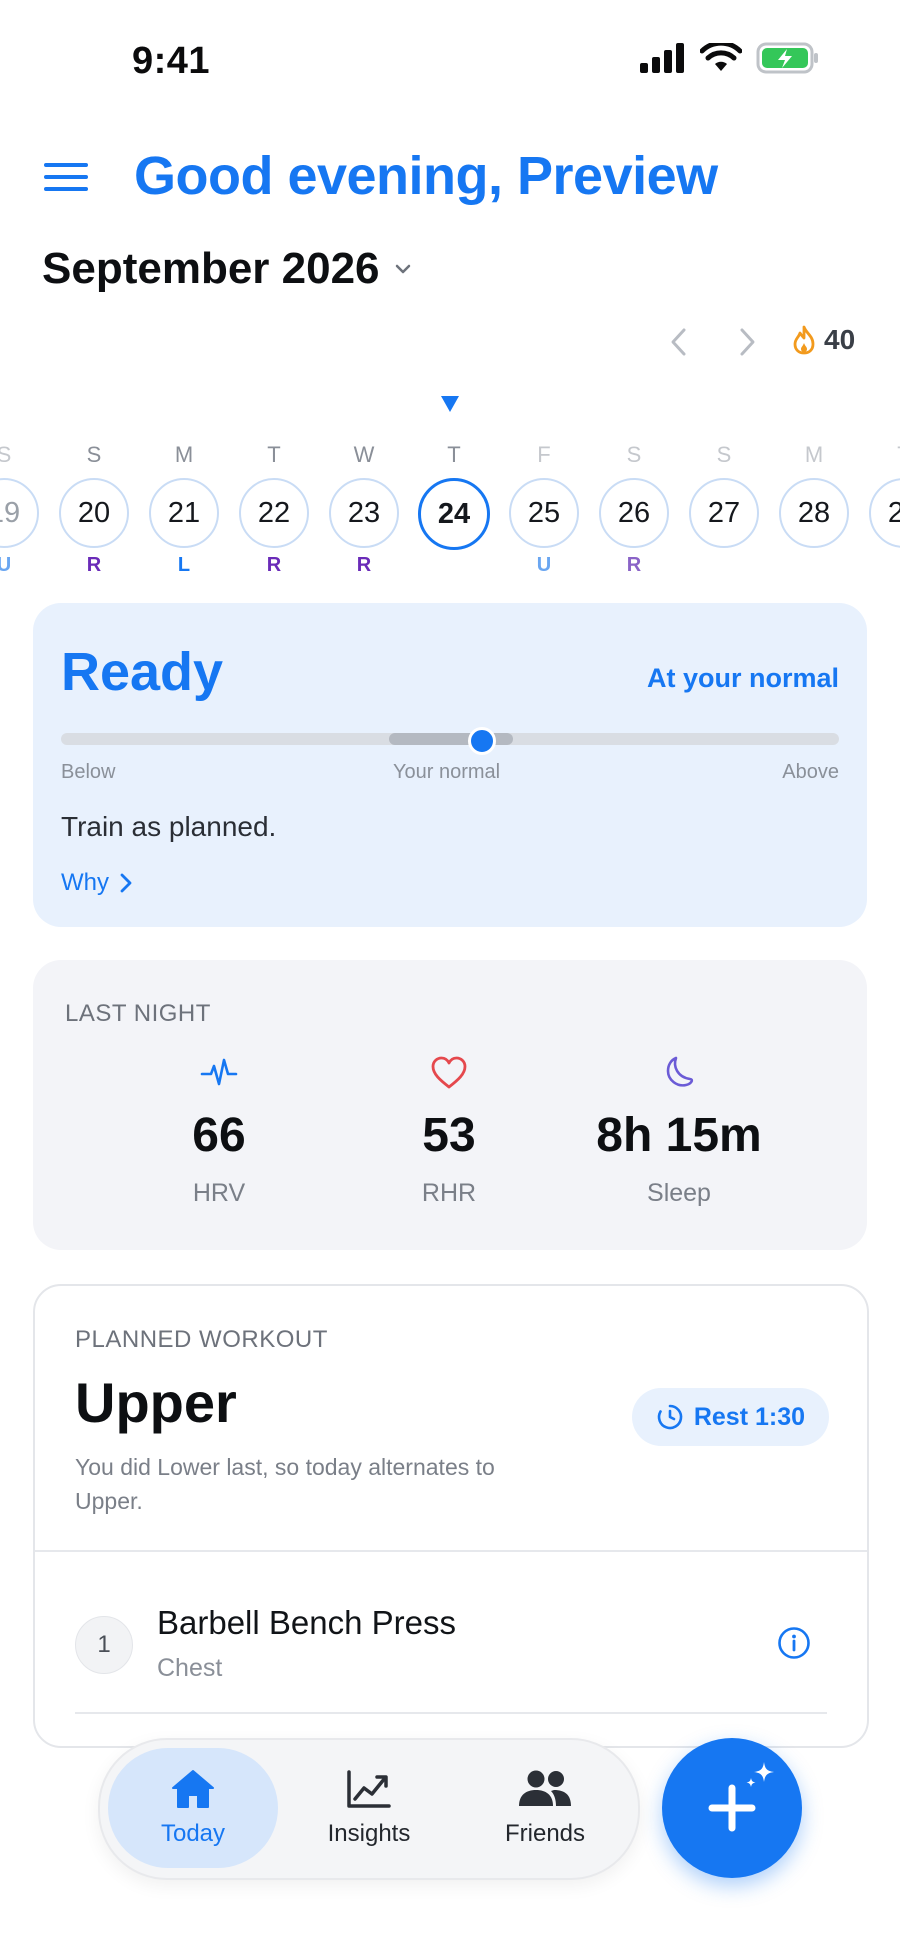 The image size is (900, 1955). Describe the element at coordinates (747, 342) in the screenshot. I see `next-week-button` at that location.